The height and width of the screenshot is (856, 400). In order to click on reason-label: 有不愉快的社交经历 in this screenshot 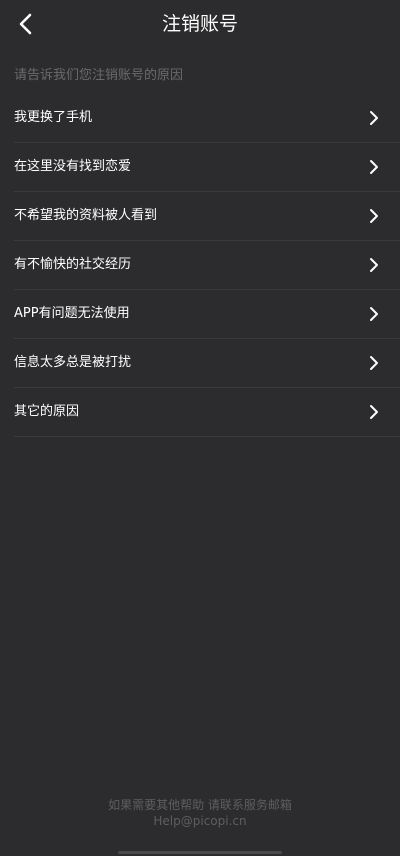, I will do `click(73, 264)`.